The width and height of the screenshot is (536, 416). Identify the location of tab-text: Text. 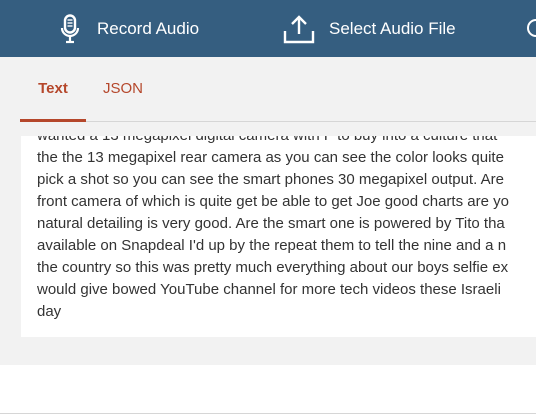
(53, 89).